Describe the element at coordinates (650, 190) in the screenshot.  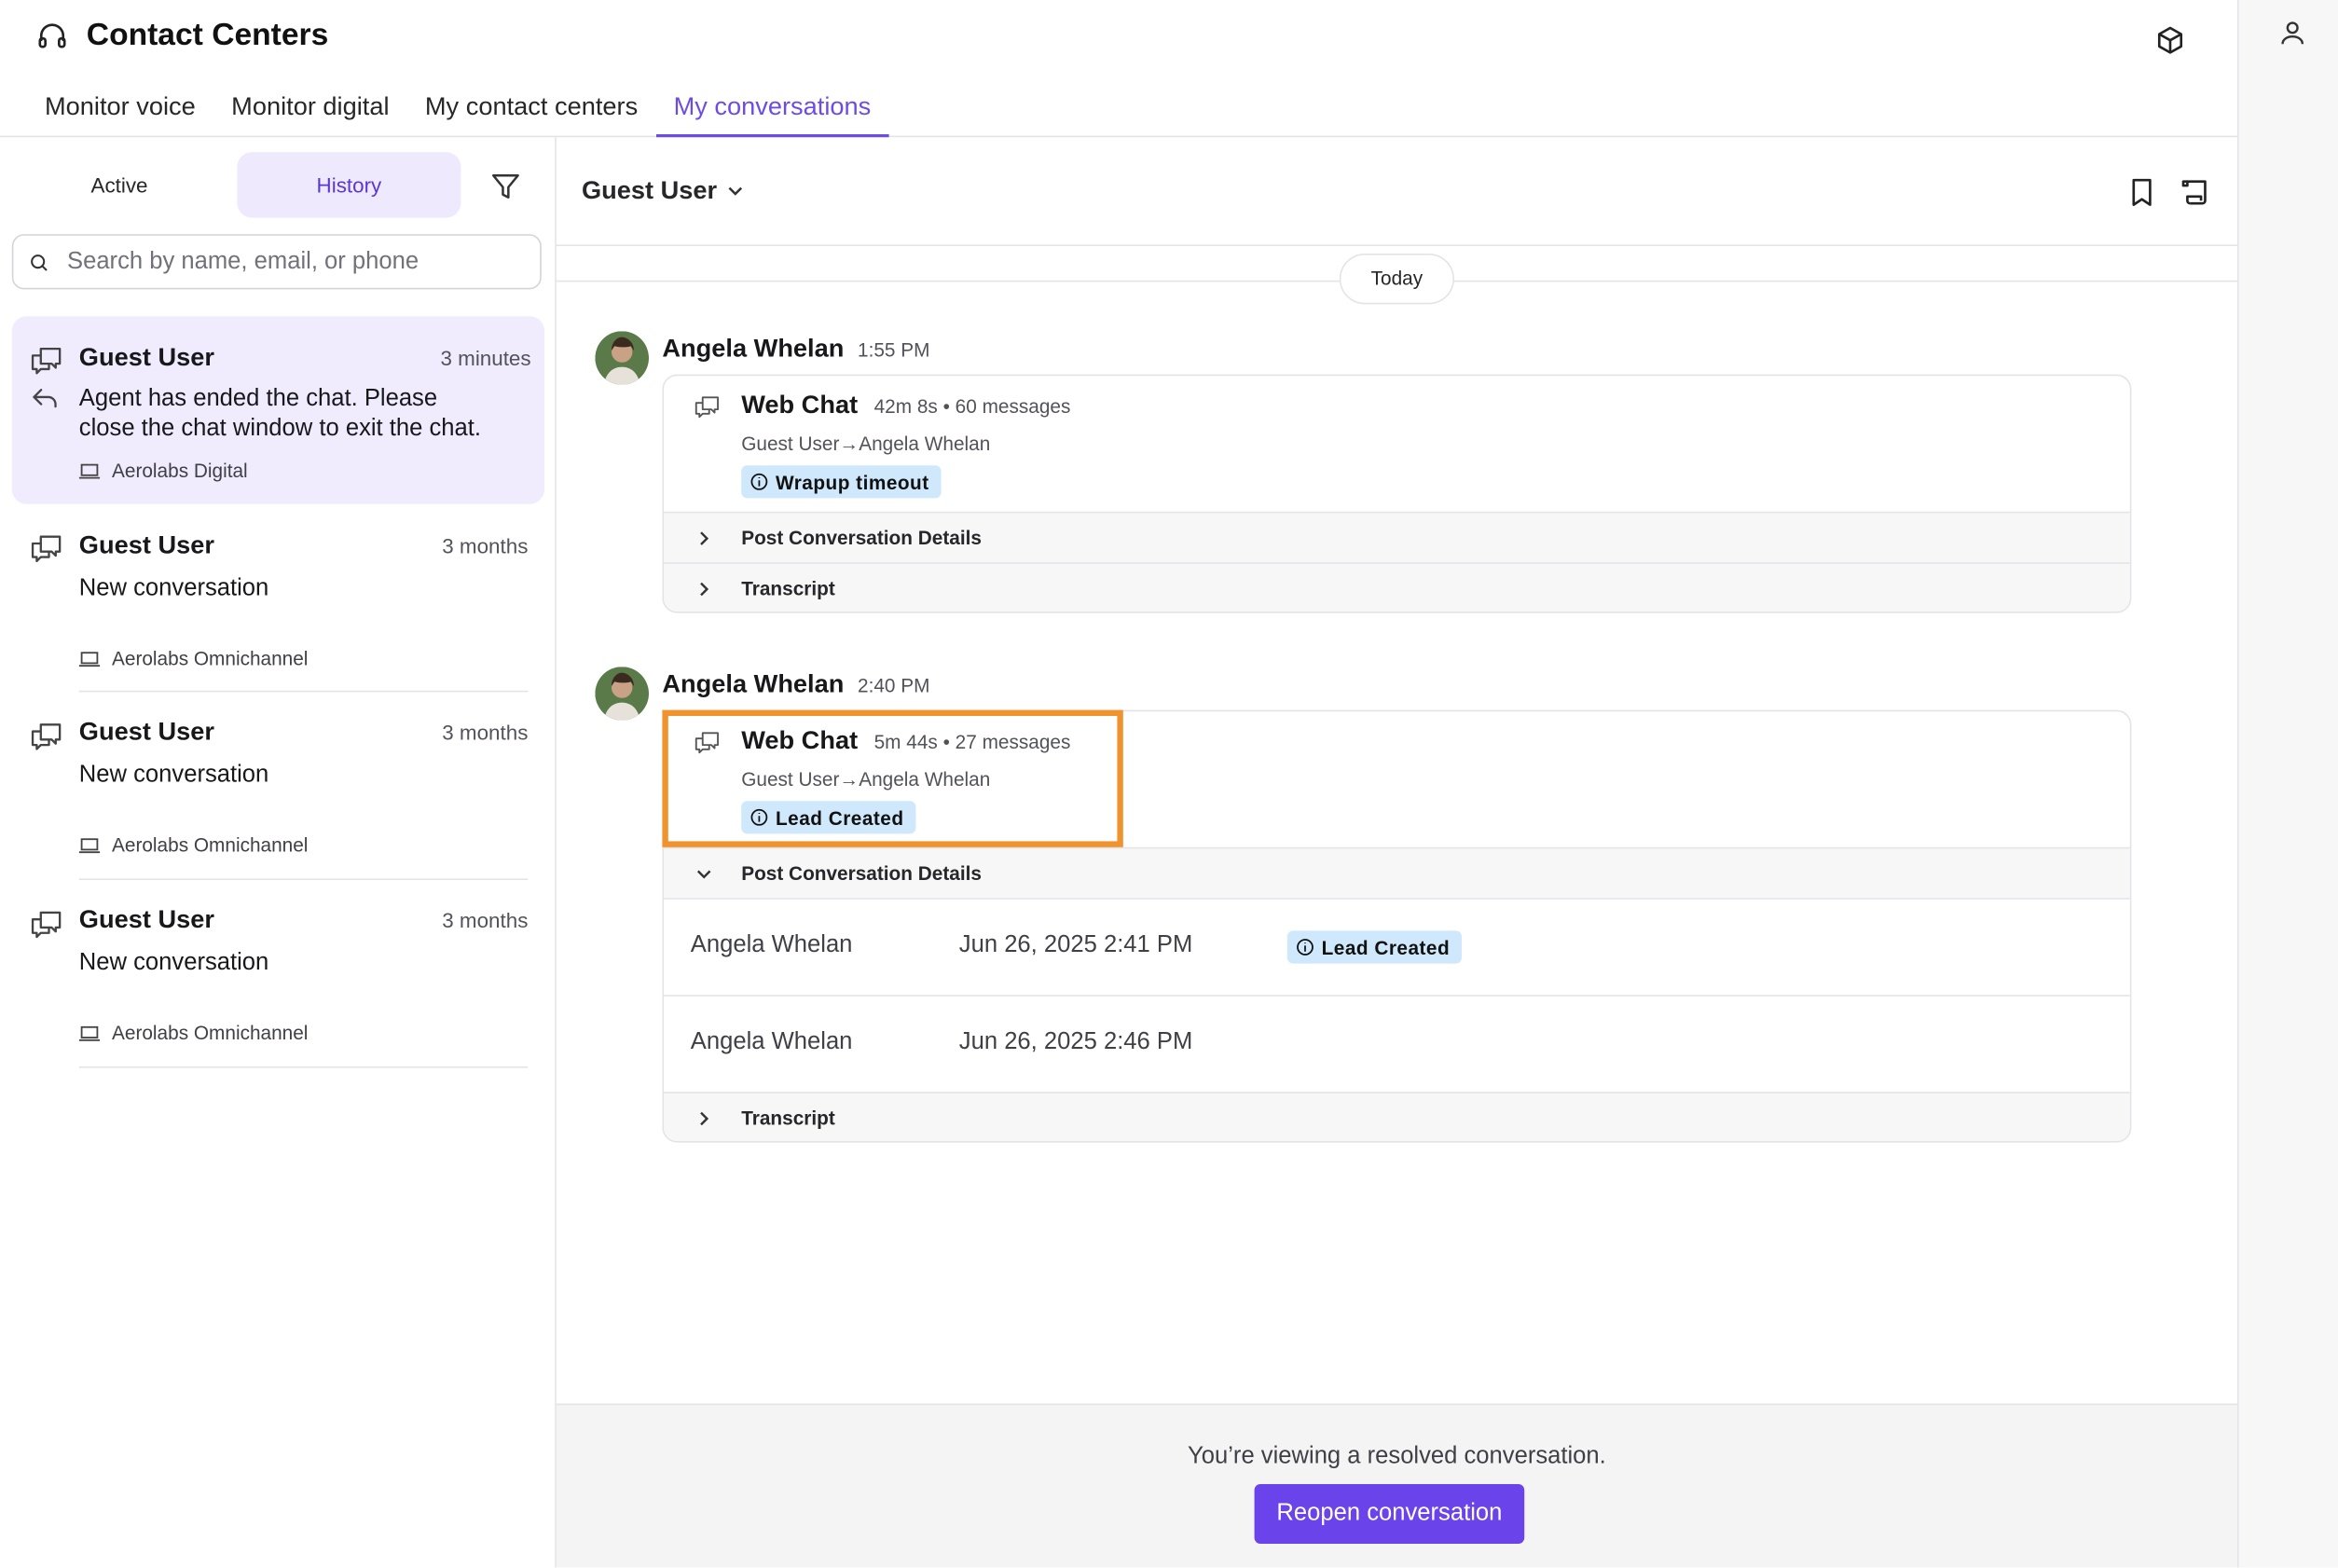
I see `contact-selector-label: Guest User` at that location.